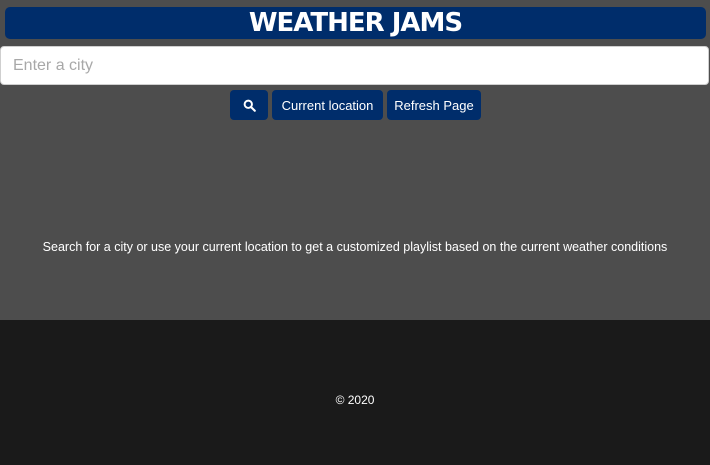  Describe the element at coordinates (434, 105) in the screenshot. I see `refresh-page-button: Refresh Page` at that location.